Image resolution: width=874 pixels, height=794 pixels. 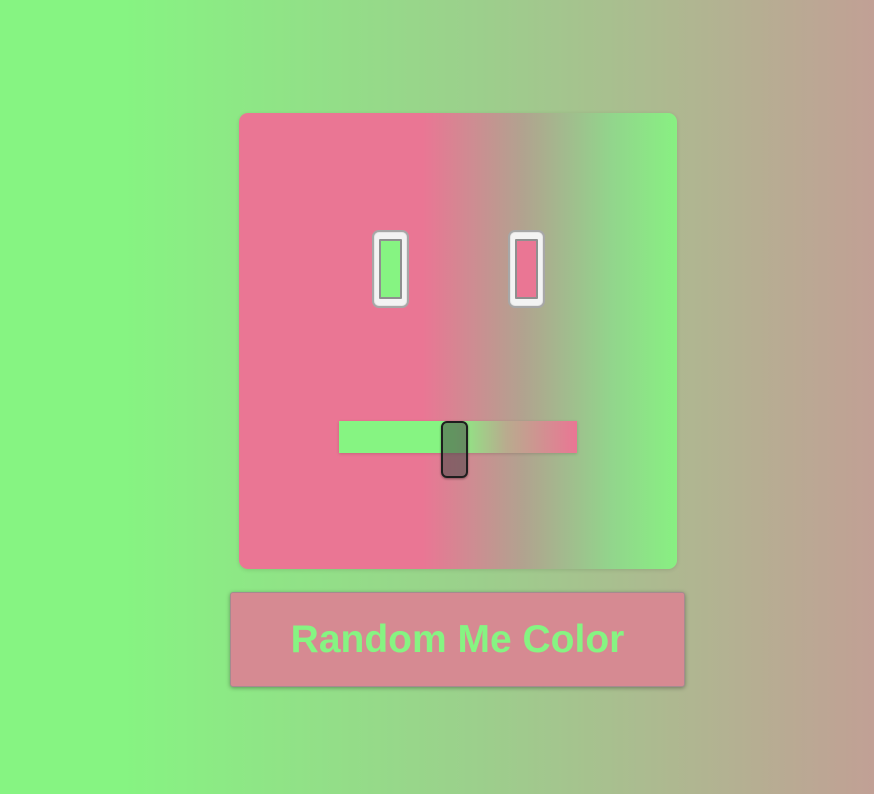 I want to click on left-eye, so click(x=390, y=269).